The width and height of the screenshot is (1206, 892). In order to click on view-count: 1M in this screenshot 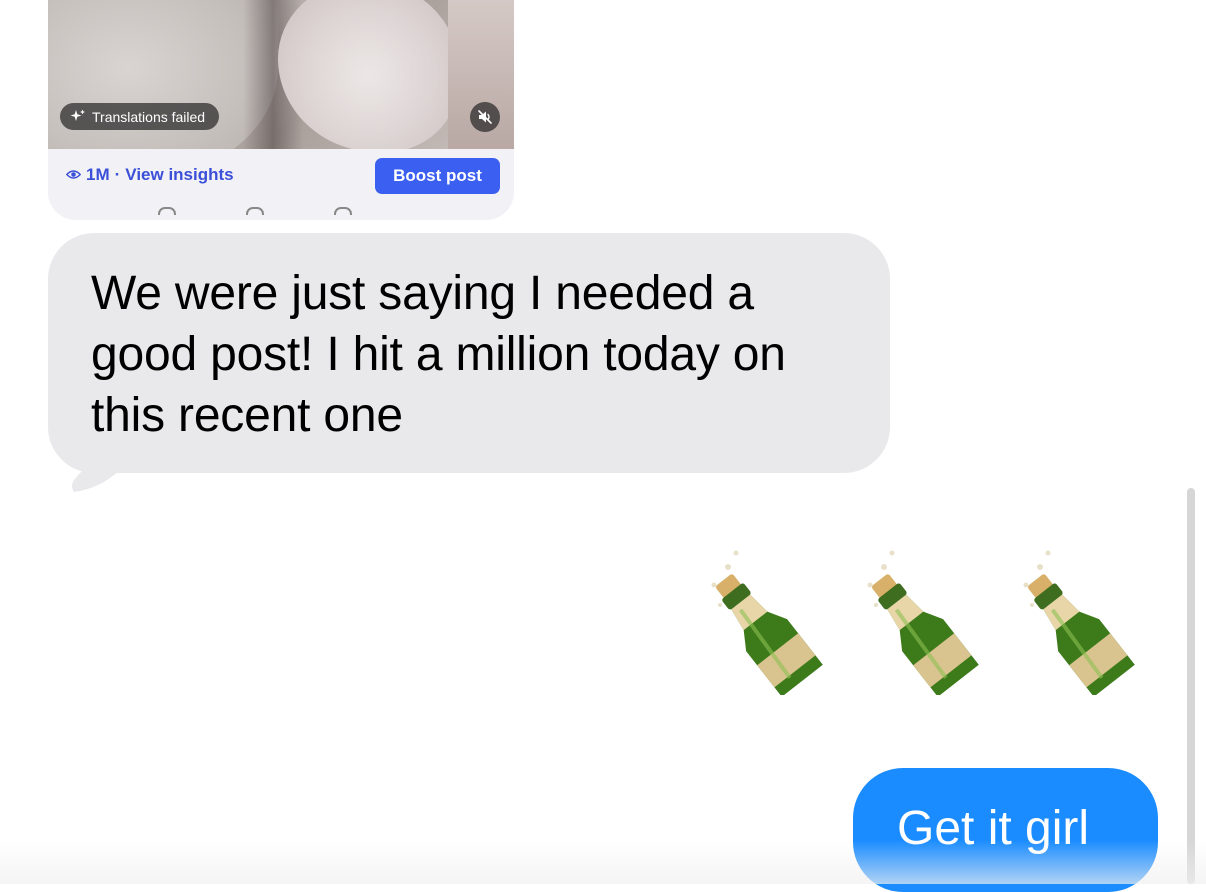, I will do `click(98, 174)`.